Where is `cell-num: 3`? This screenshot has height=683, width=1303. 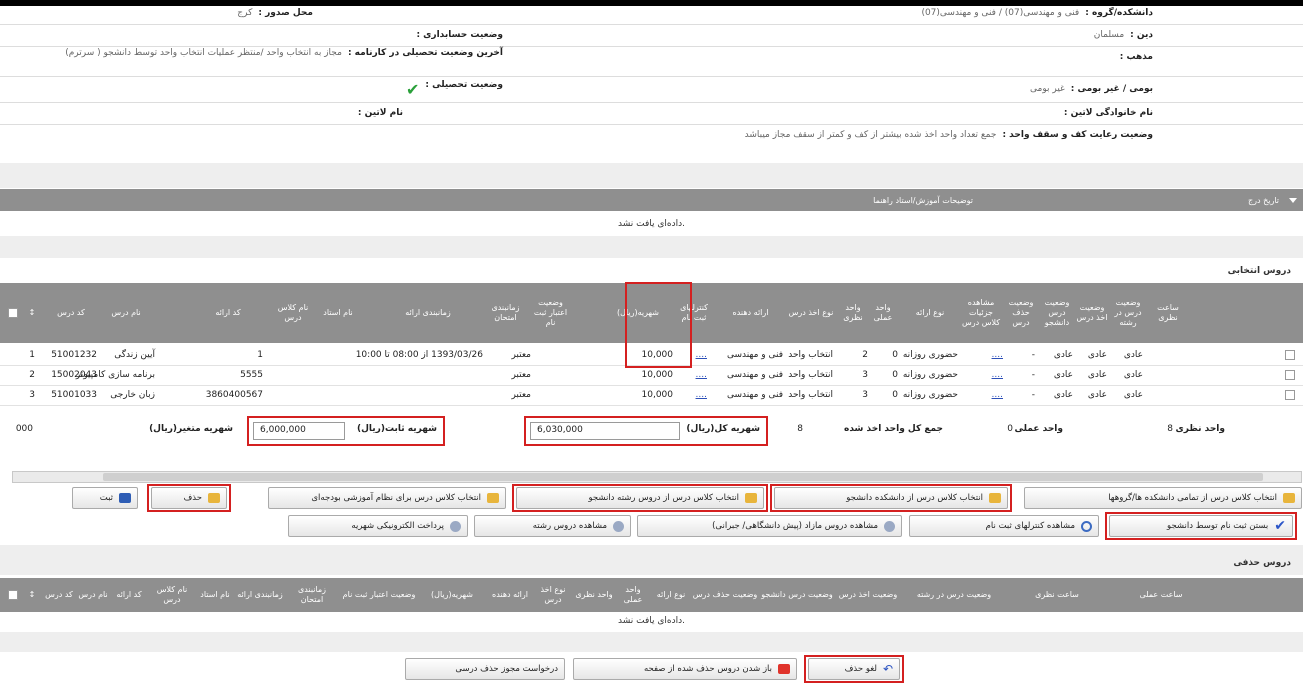
cell-num: 3 is located at coordinates (32, 395).